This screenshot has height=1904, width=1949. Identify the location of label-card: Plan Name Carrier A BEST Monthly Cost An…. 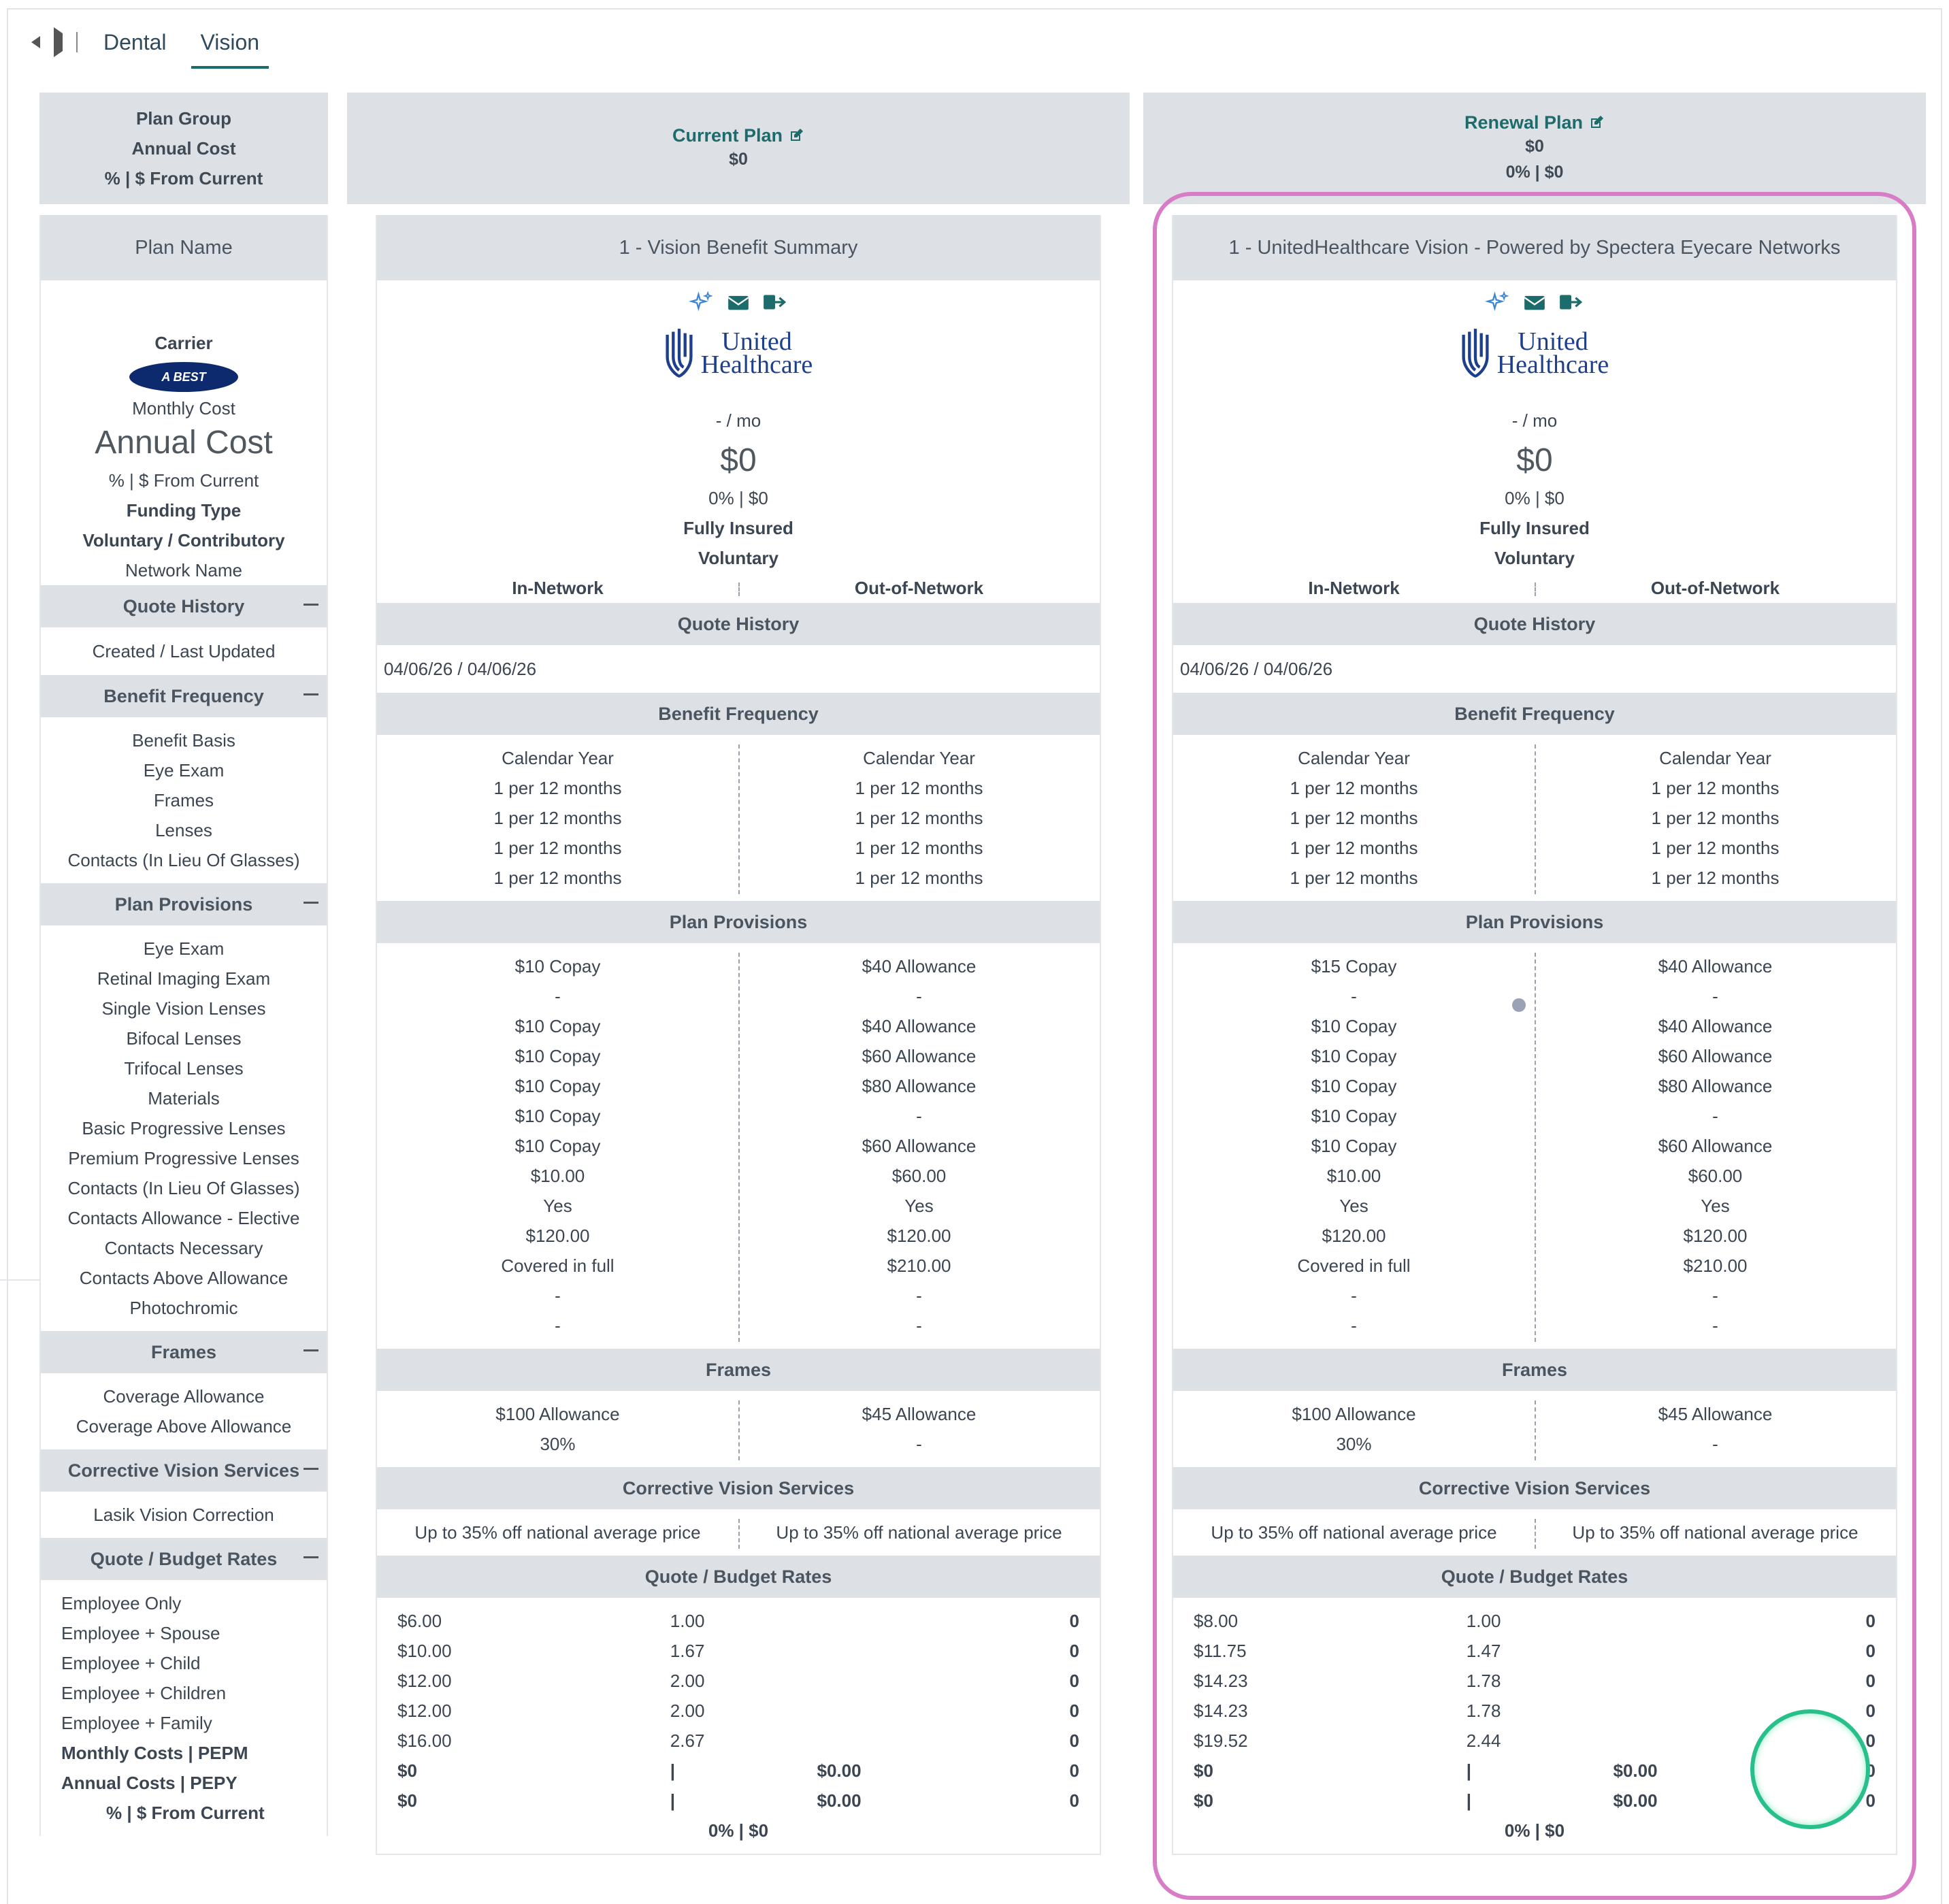
(183, 1026).